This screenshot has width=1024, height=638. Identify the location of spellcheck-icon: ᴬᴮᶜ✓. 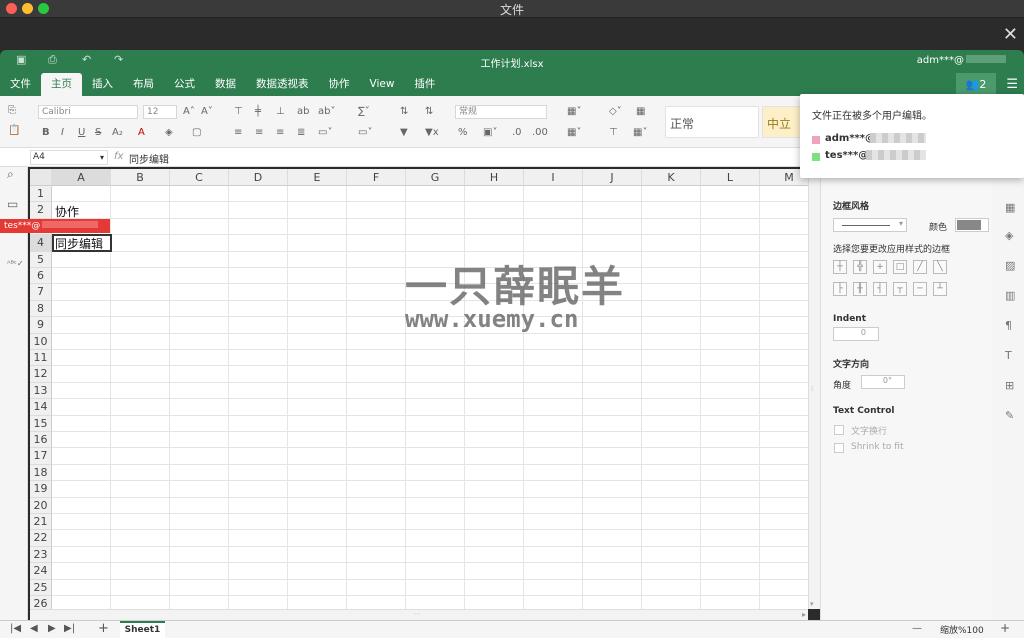
(15, 263).